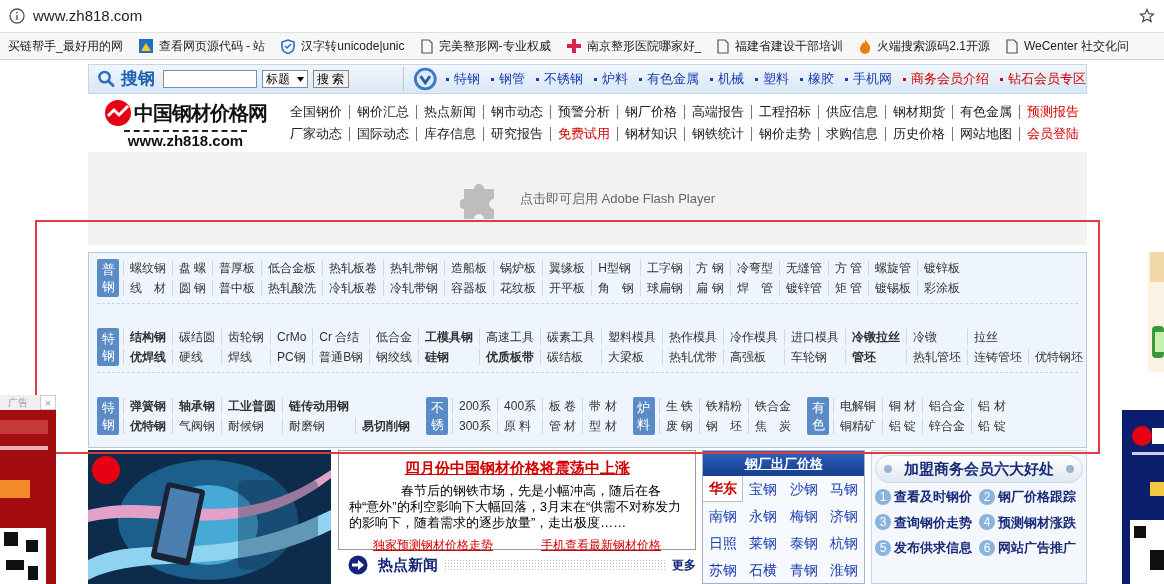 The image size is (1164, 584). What do you see at coordinates (1037, 522) in the screenshot?
I see `benefit-link: 预测钢材涨跌` at bounding box center [1037, 522].